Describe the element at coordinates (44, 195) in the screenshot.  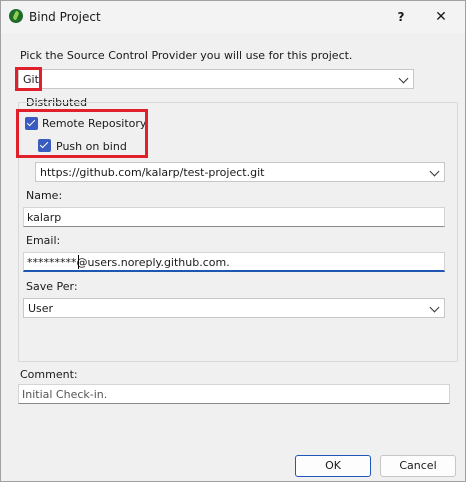
I see `name-label: Name:` at that location.